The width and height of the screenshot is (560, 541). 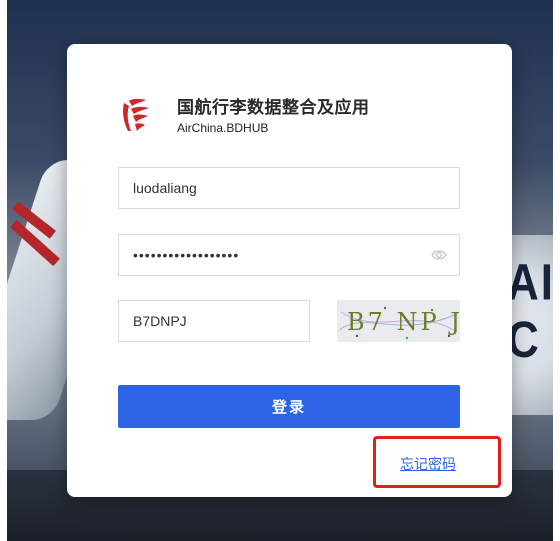 What do you see at coordinates (223, 128) in the screenshot?
I see `app-subtitle: AirChina.BDHUB` at bounding box center [223, 128].